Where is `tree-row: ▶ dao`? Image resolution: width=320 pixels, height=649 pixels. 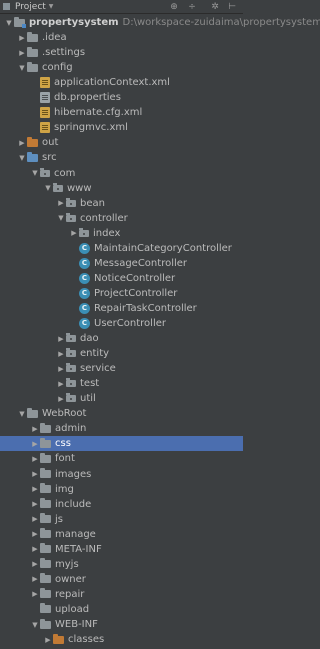 tree-row: ▶ dao is located at coordinates (121, 338).